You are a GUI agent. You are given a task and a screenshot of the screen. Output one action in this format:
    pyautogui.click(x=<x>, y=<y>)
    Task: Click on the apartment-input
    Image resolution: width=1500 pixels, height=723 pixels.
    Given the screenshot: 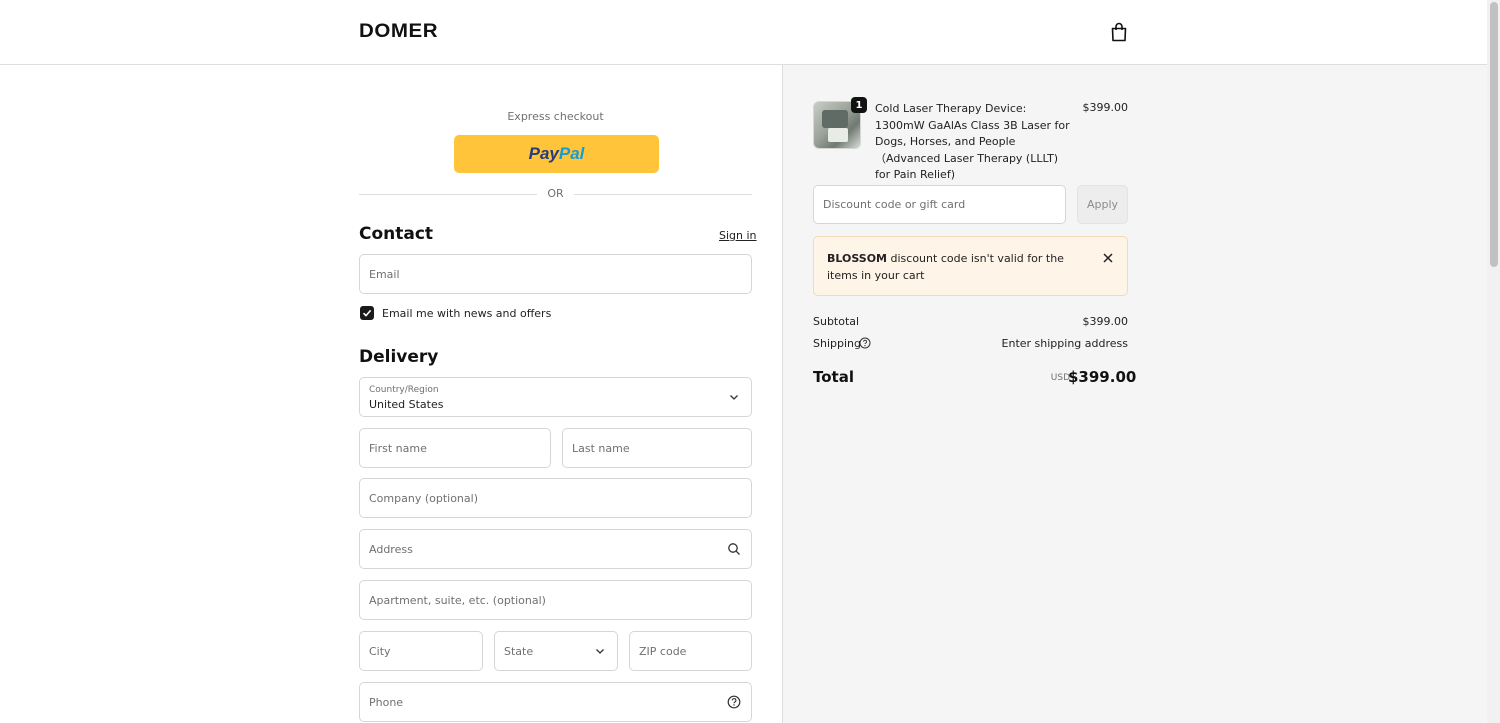 What is the action you would take?
    pyautogui.click(x=560, y=600)
    